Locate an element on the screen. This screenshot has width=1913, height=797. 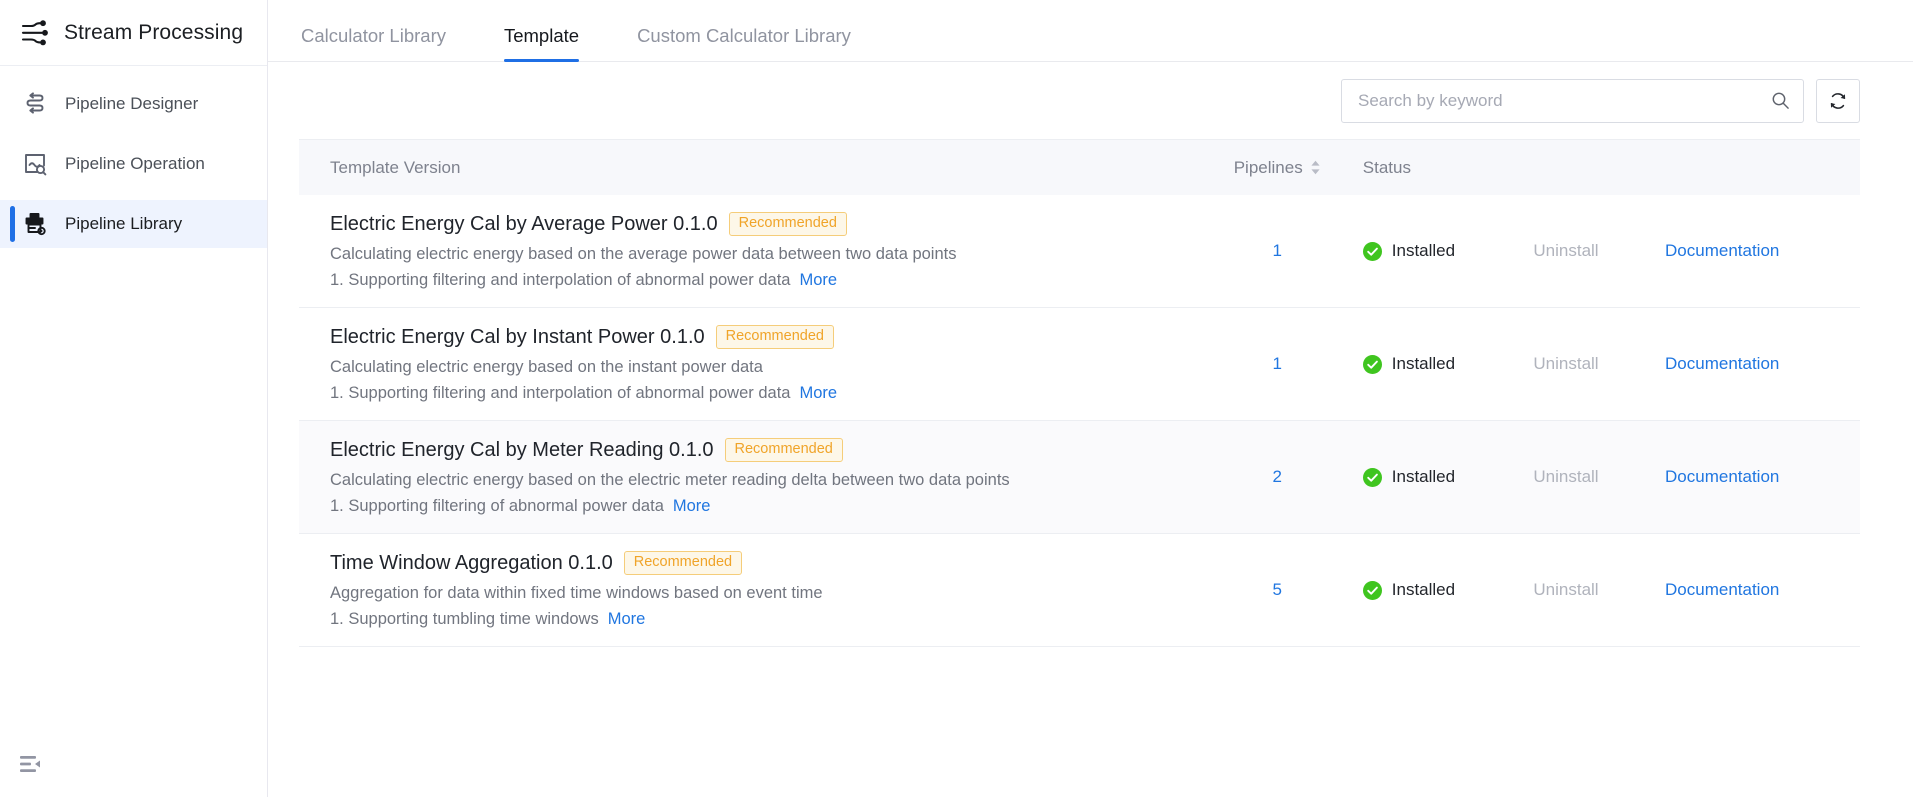
tab-label: Template is located at coordinates (541, 35).